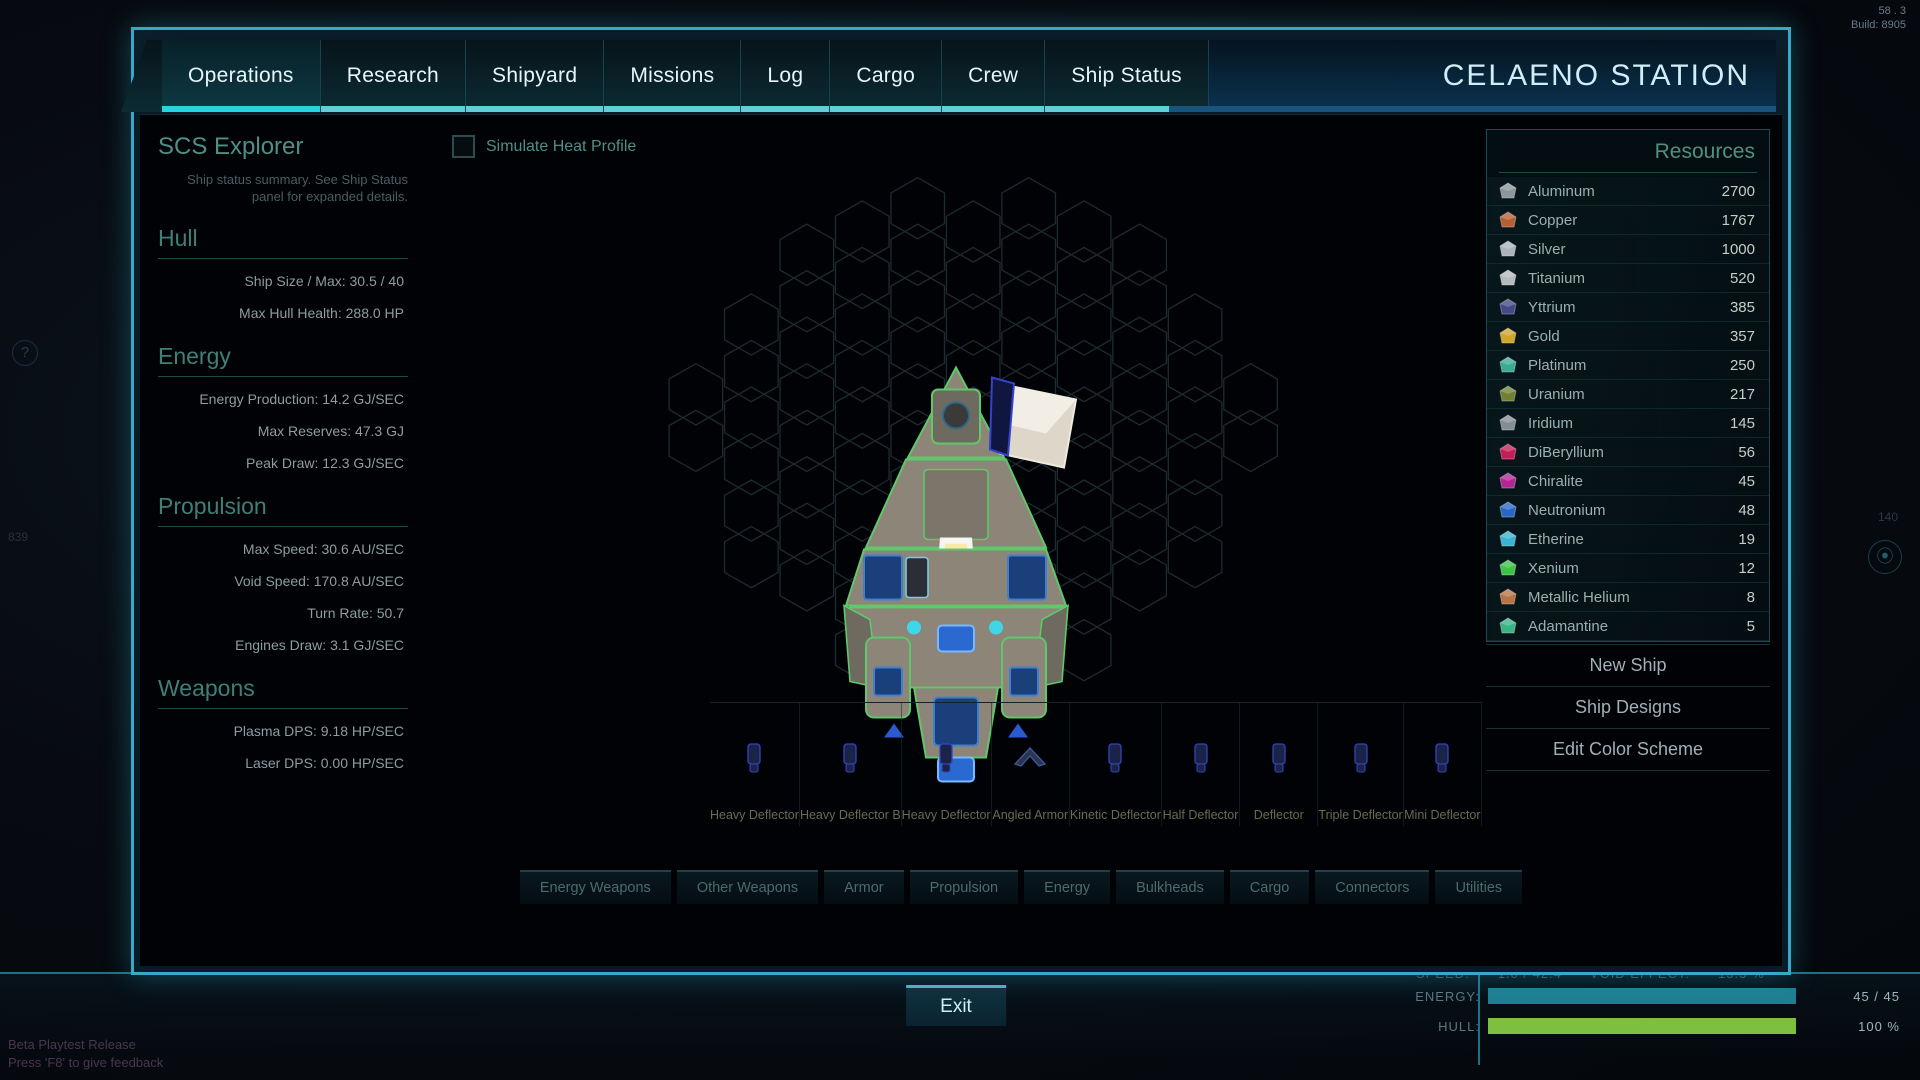 The image size is (1920, 1080). What do you see at coordinates (1742, 423) in the screenshot?
I see `resource-amount: 145` at bounding box center [1742, 423].